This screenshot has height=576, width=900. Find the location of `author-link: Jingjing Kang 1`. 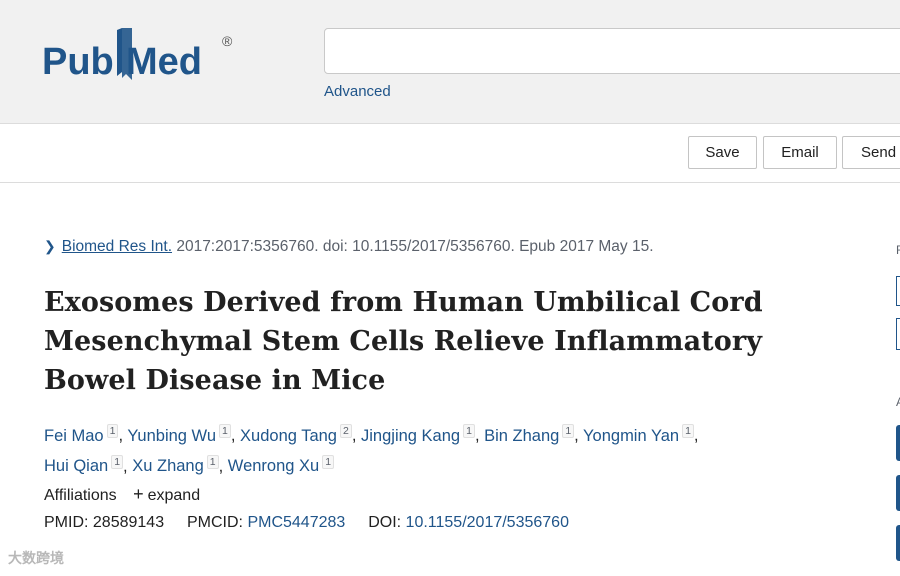

author-link: Jingjing Kang 1 is located at coordinates (418, 434).